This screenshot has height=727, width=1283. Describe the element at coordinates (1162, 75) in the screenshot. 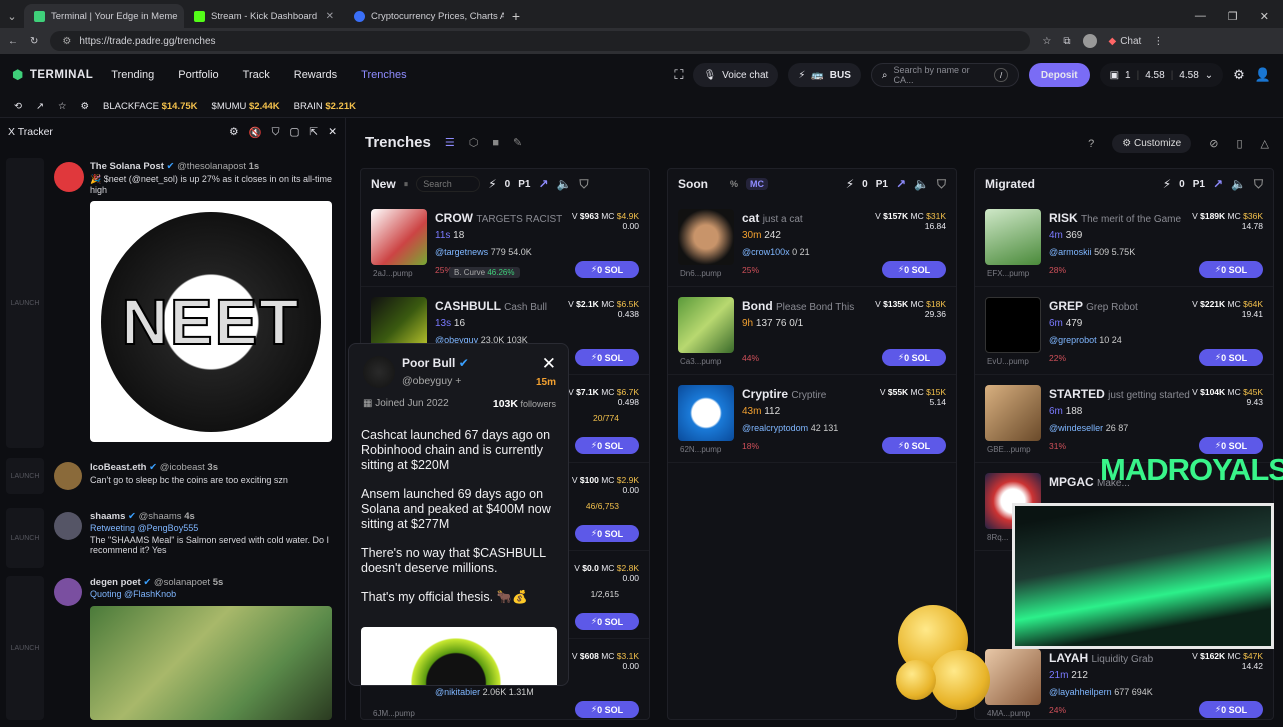

I see `wallet-balance: ▣ 1 | 4.58 | 4.58 ⌄` at that location.